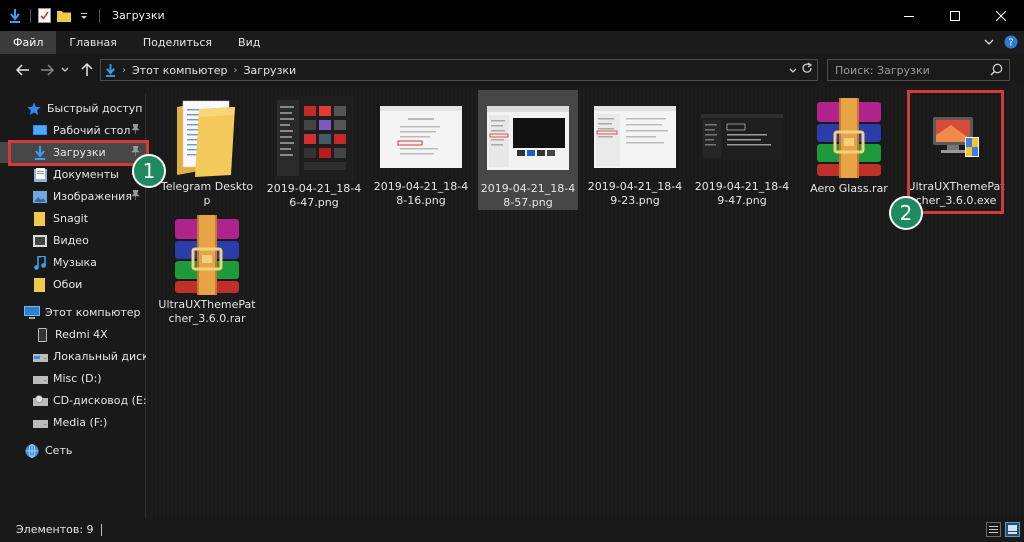 The height and width of the screenshot is (542, 1024). What do you see at coordinates (93, 42) in the screenshot?
I see `tab-home: Главная` at bounding box center [93, 42].